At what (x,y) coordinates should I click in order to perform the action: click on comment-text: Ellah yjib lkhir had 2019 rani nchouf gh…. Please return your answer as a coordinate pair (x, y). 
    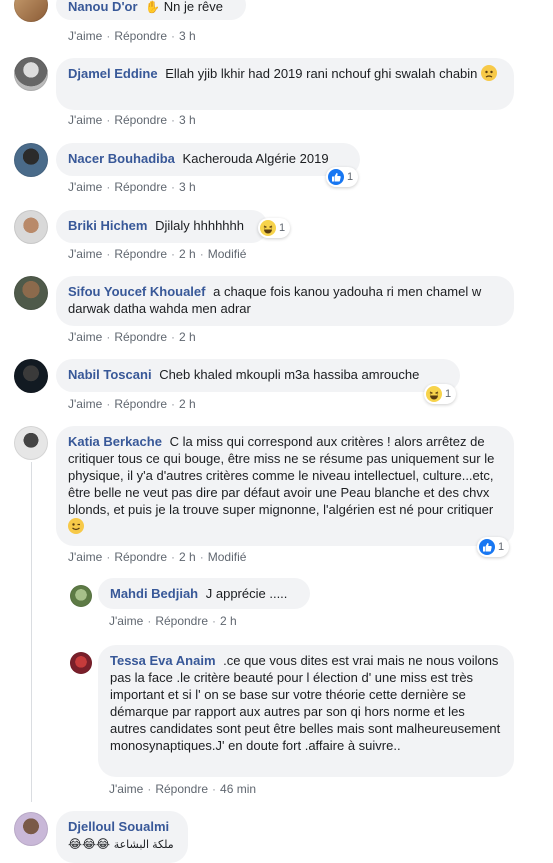
    Looking at the image, I should click on (321, 73).